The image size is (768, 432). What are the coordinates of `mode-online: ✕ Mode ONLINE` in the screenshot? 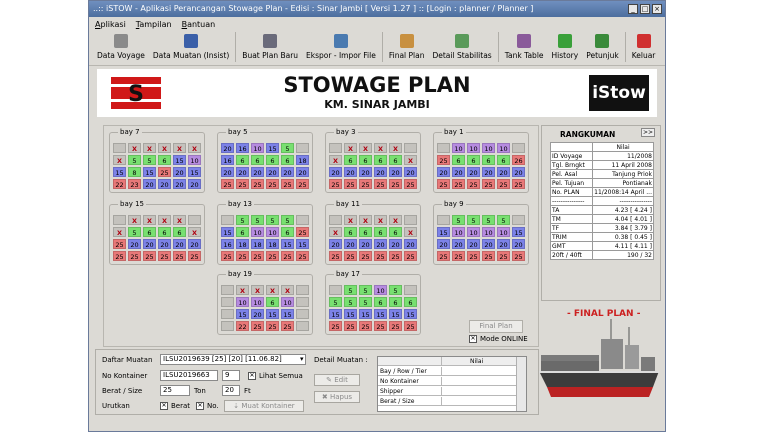 It's located at (498, 339).